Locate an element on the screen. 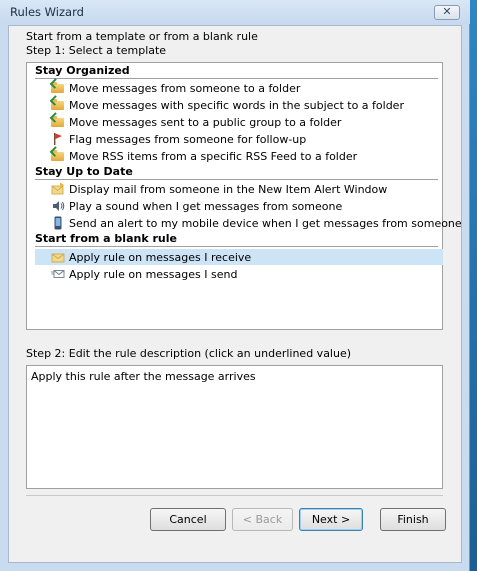 This screenshot has width=477, height=571. group-header-stay-up-to-date: Stay Up to Date is located at coordinates (84, 171).